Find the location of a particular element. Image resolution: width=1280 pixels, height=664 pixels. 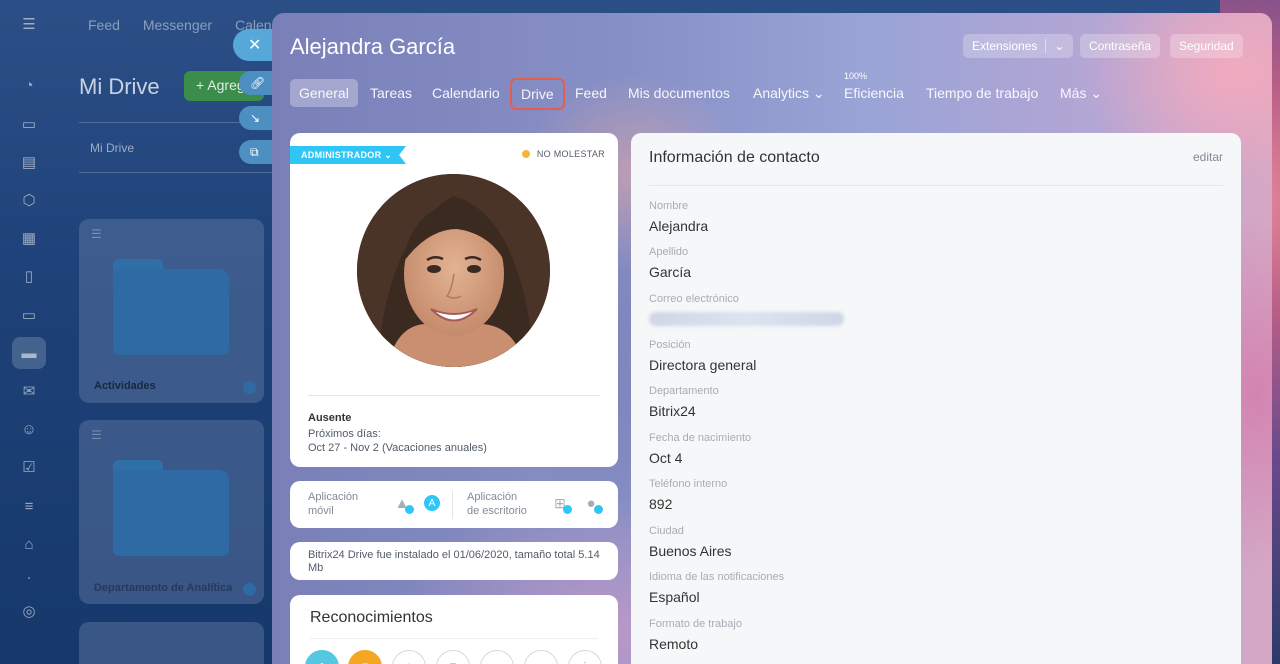

robot-icon: ⌂ is located at coordinates (29, 544).